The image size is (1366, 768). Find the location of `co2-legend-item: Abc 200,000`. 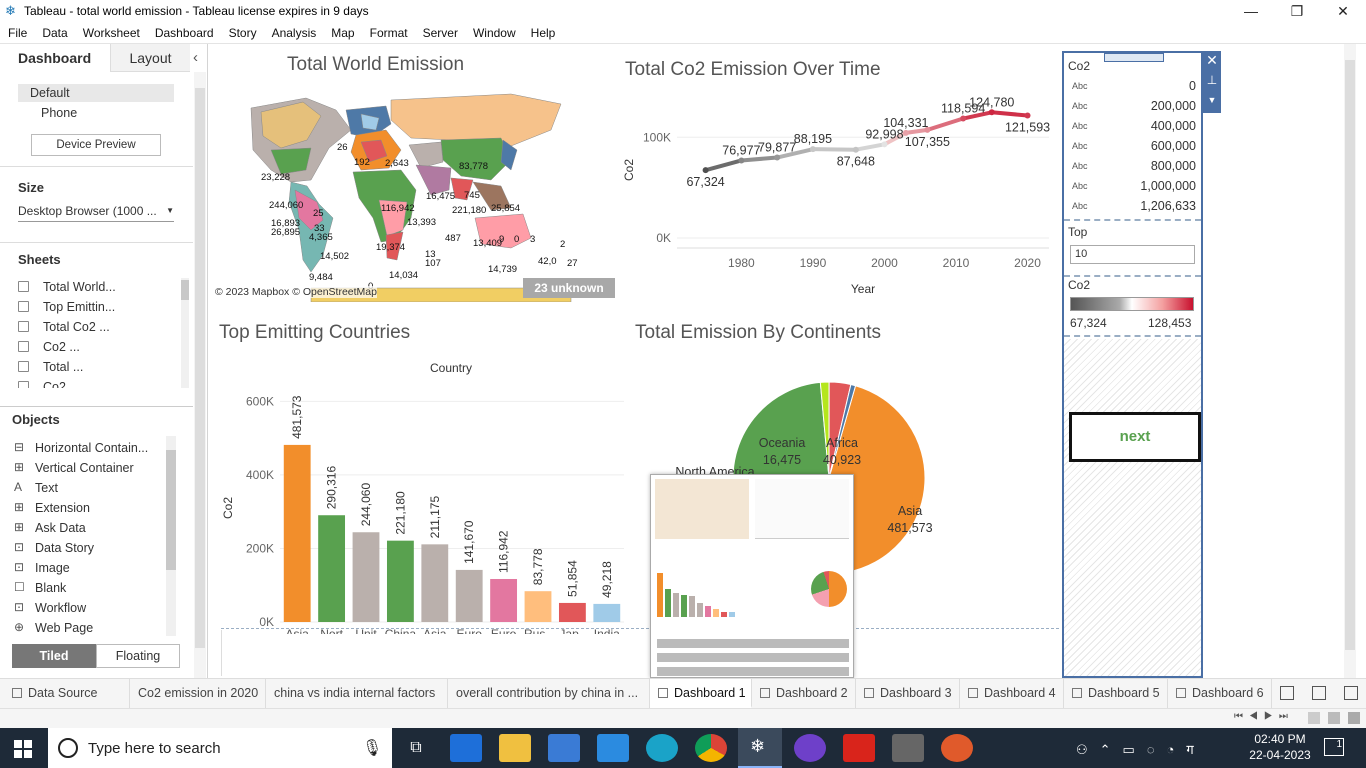

co2-legend-item: Abc 200,000 is located at coordinates (1133, 107).